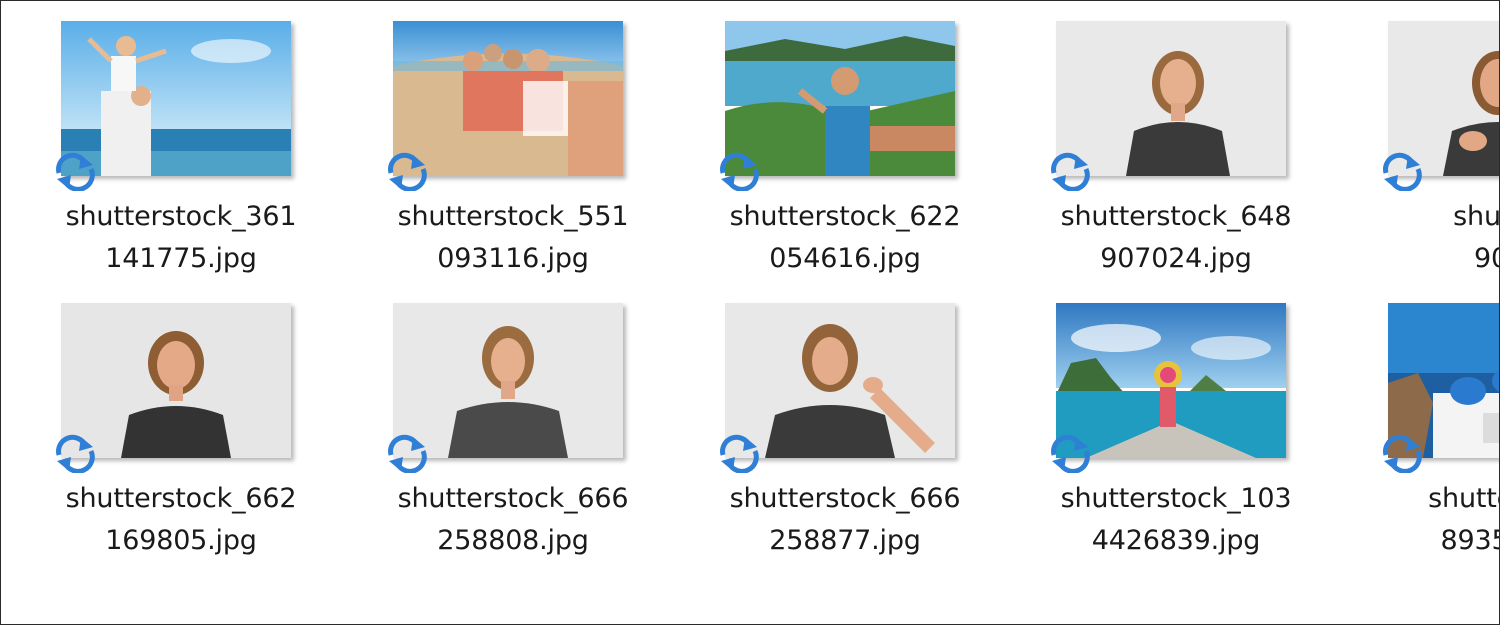  What do you see at coordinates (1428, 419) in the screenshot?
I see `file-item: shutters 89359` at bounding box center [1428, 419].